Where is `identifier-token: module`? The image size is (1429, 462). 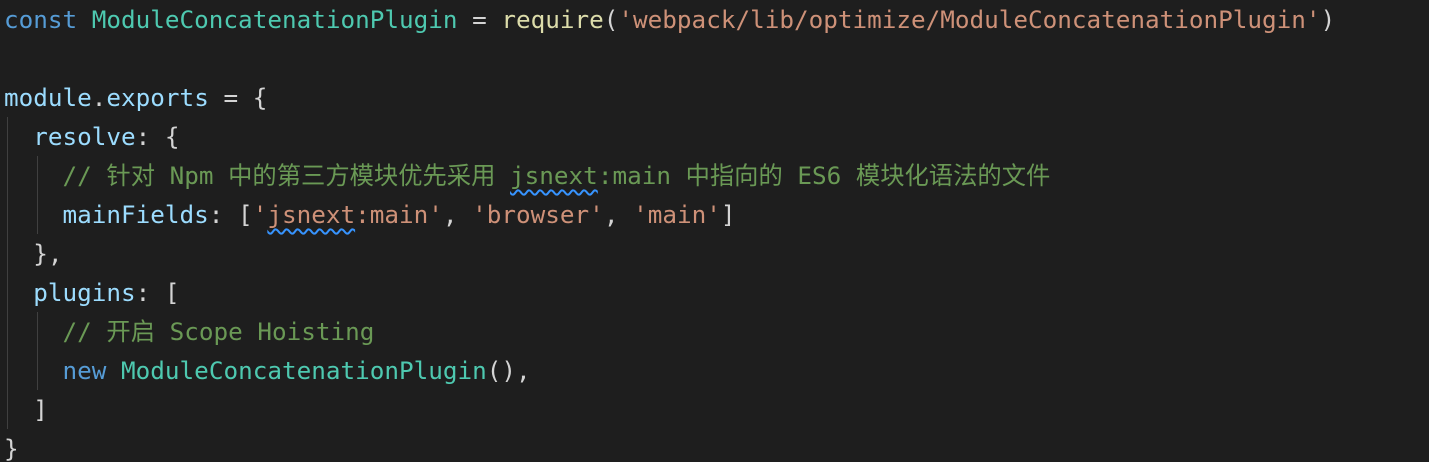 identifier-token: module is located at coordinates (48, 97).